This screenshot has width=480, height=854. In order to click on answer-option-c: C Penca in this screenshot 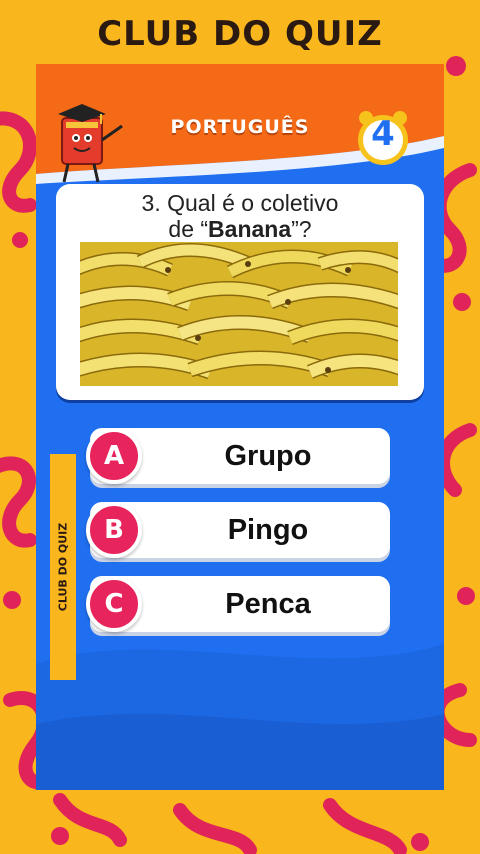, I will do `click(238, 604)`.